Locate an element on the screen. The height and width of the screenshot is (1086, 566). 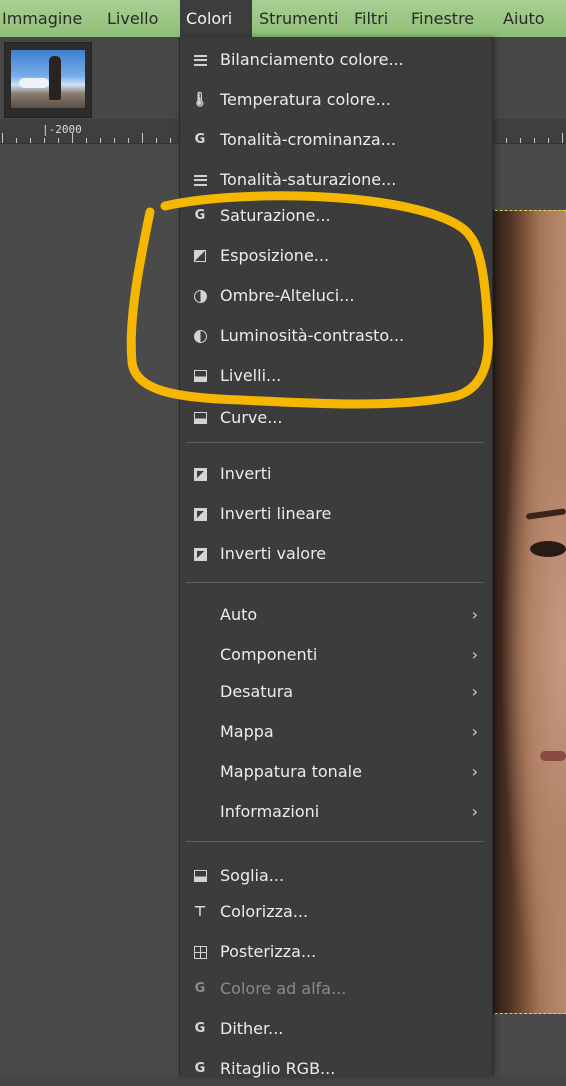
menu-item-tone-mapping: Mappatura tonale › is located at coordinates (336, 772).